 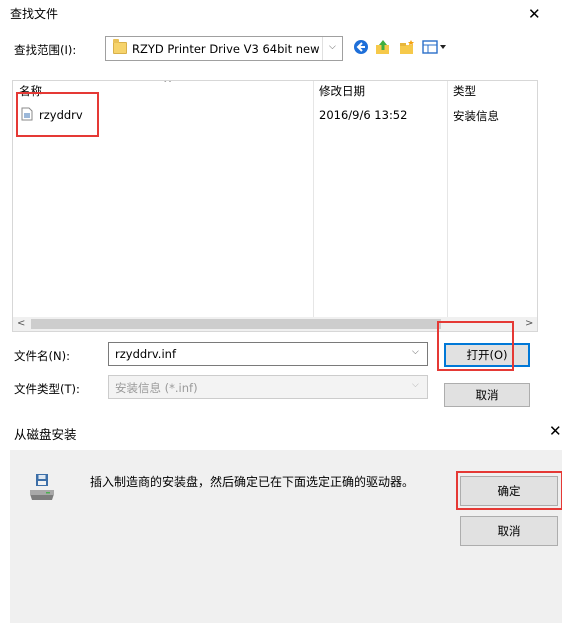 I want to click on filetype-label: 文件类型(T):, so click(x=47, y=389).